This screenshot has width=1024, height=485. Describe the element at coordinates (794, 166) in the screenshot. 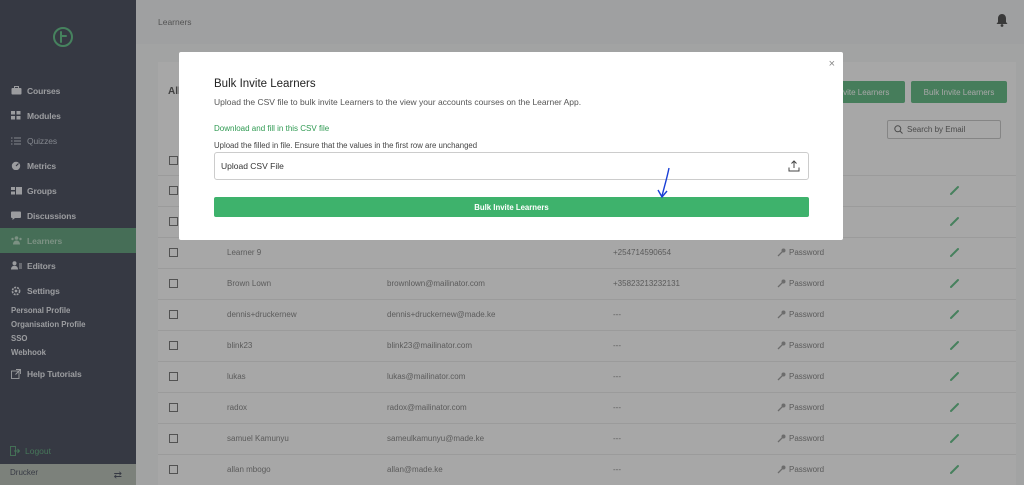

I see `upload-icon` at that location.